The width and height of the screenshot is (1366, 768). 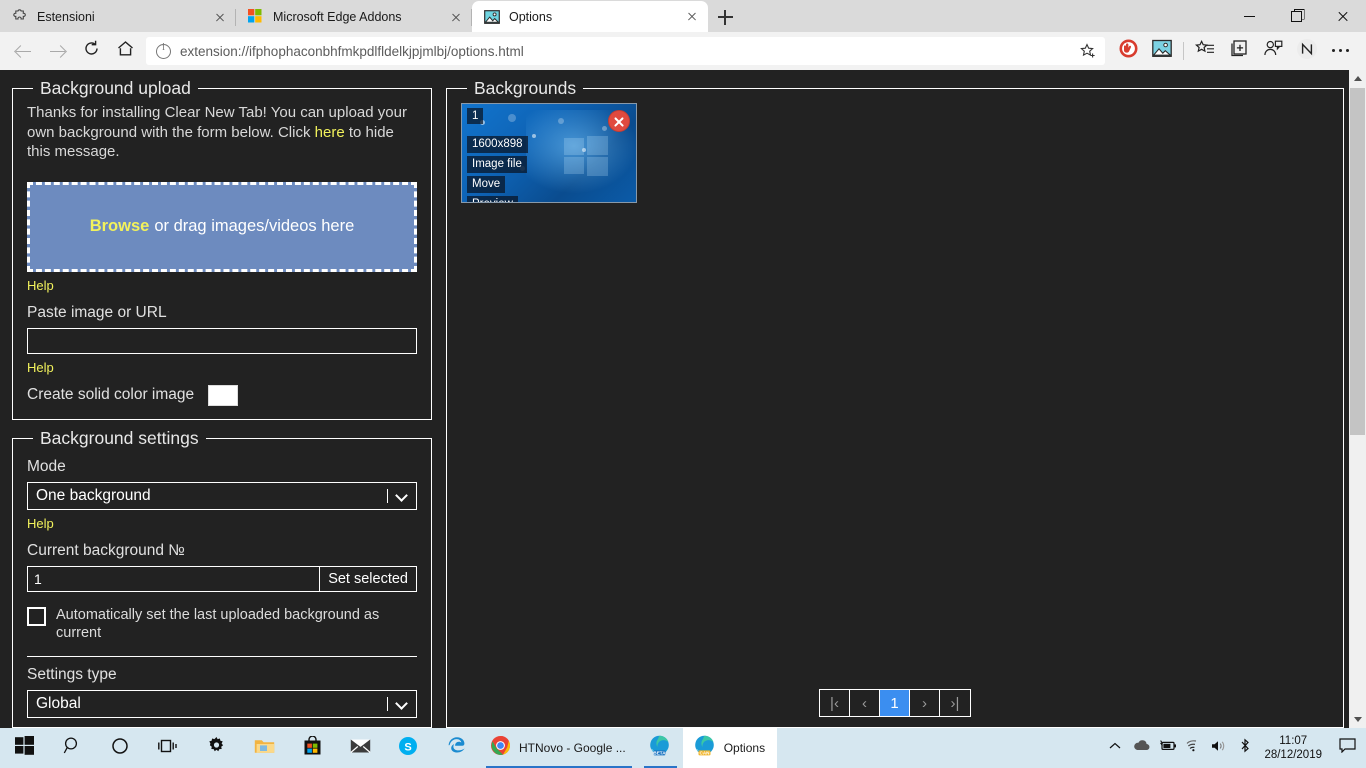 What do you see at coordinates (619, 121) in the screenshot?
I see `delete-background-button` at bounding box center [619, 121].